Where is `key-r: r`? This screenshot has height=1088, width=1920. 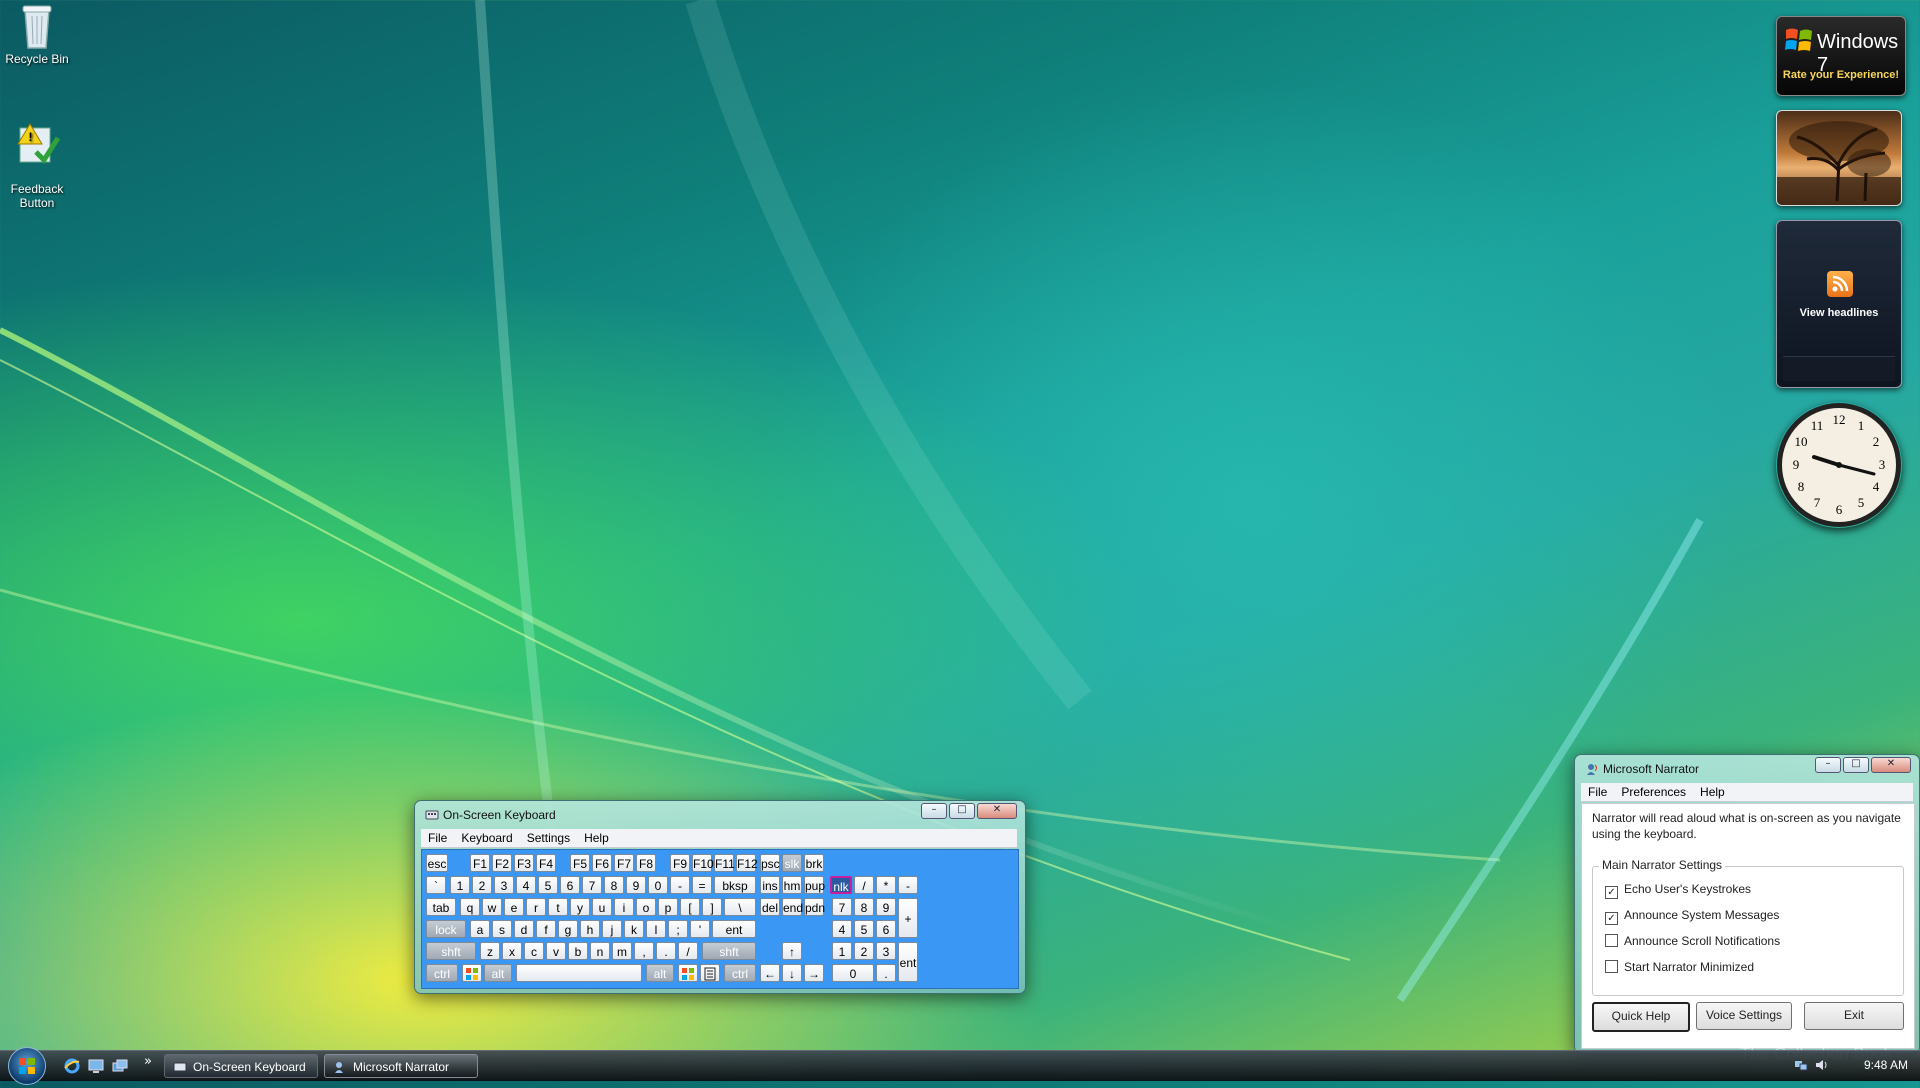
key-r: r is located at coordinates (536, 907).